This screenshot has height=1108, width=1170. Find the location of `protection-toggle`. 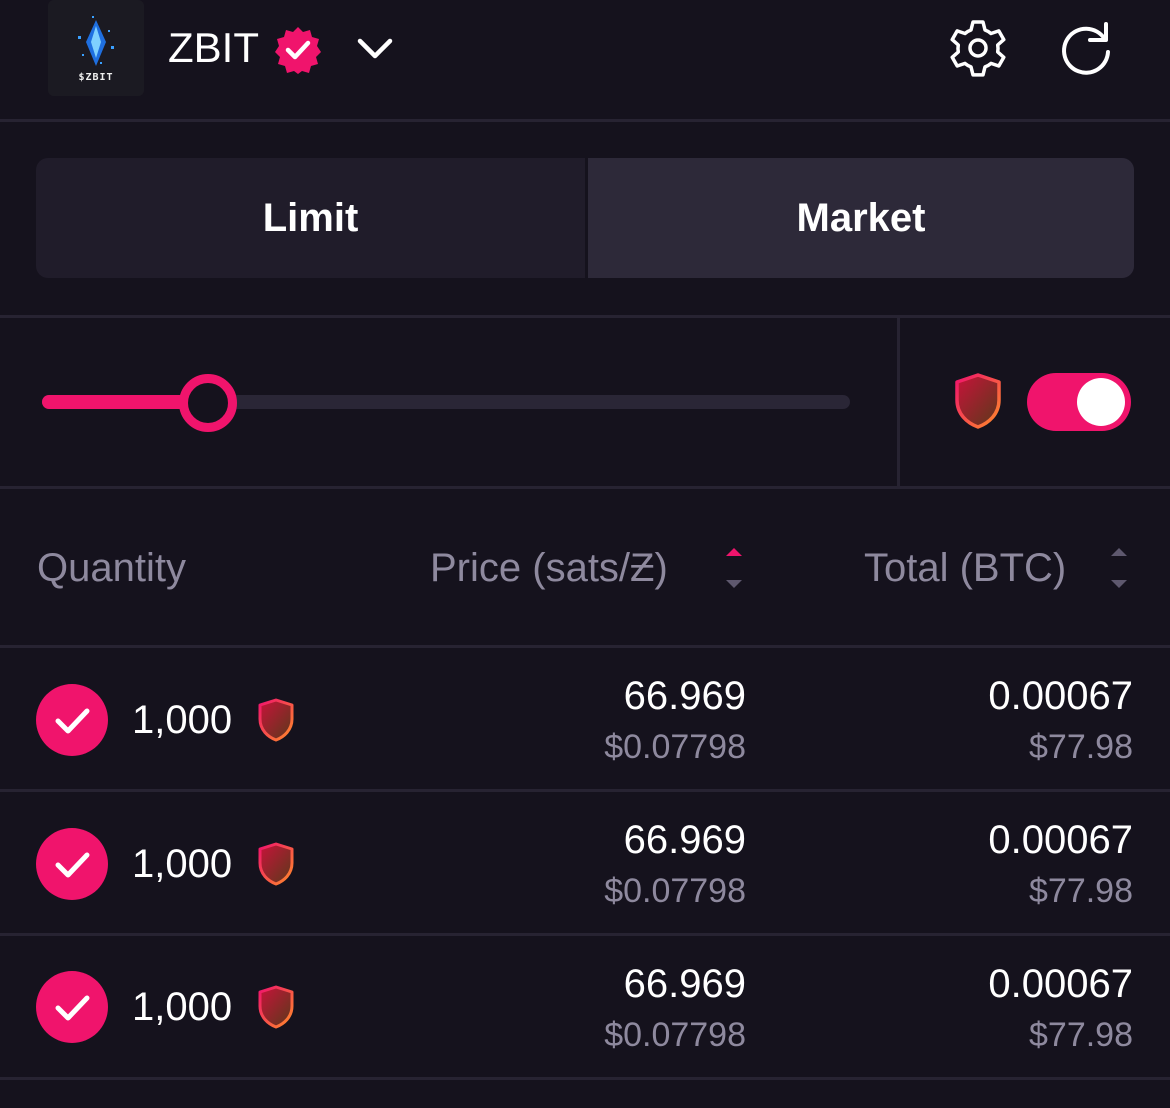

protection-toggle is located at coordinates (1079, 402).